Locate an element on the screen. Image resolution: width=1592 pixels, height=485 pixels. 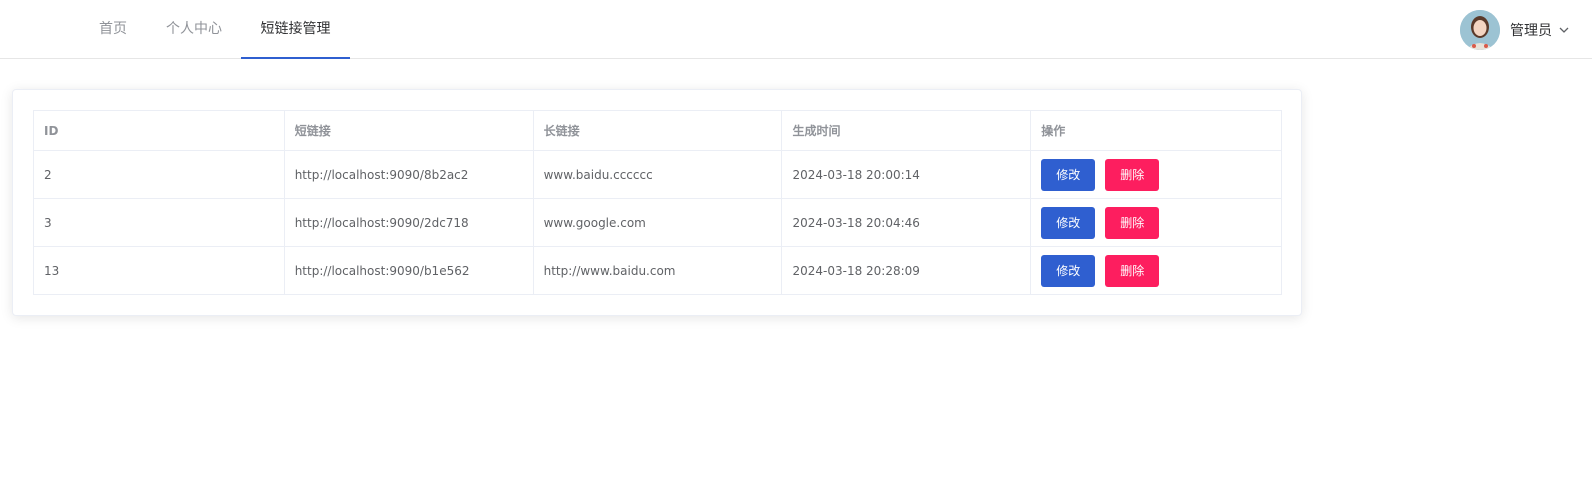
top-header: 首页 个人中心 短链接管理 管理员 is located at coordinates (796, 29).